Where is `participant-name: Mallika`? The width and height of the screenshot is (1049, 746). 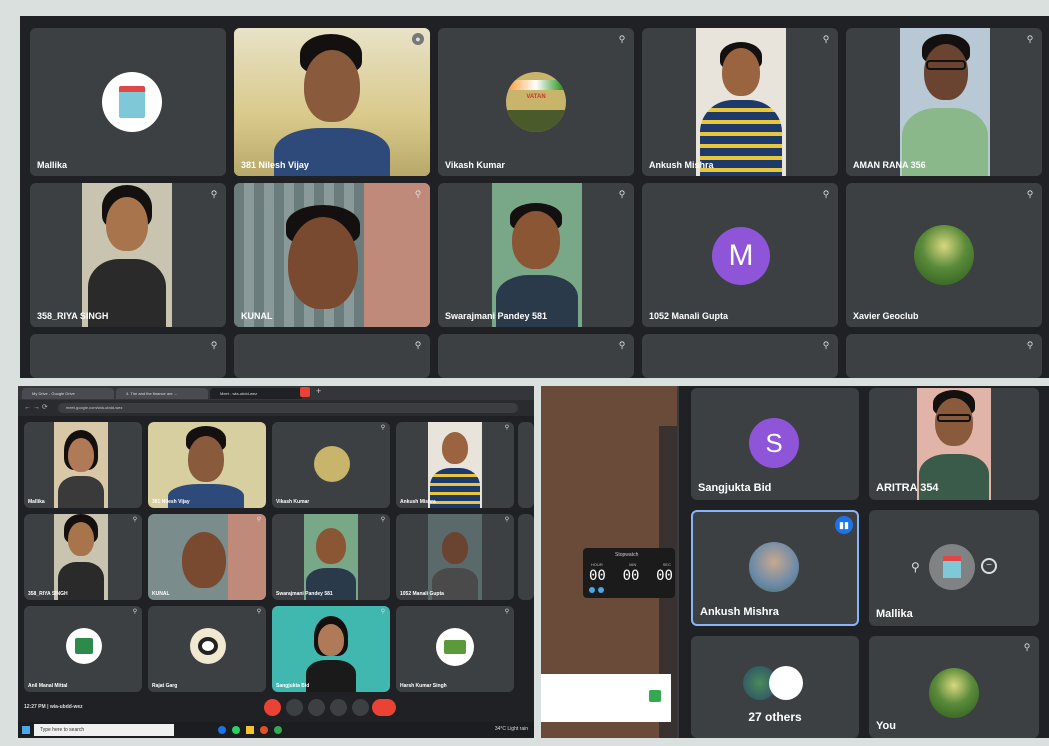 participant-name: Mallika is located at coordinates (36, 502).